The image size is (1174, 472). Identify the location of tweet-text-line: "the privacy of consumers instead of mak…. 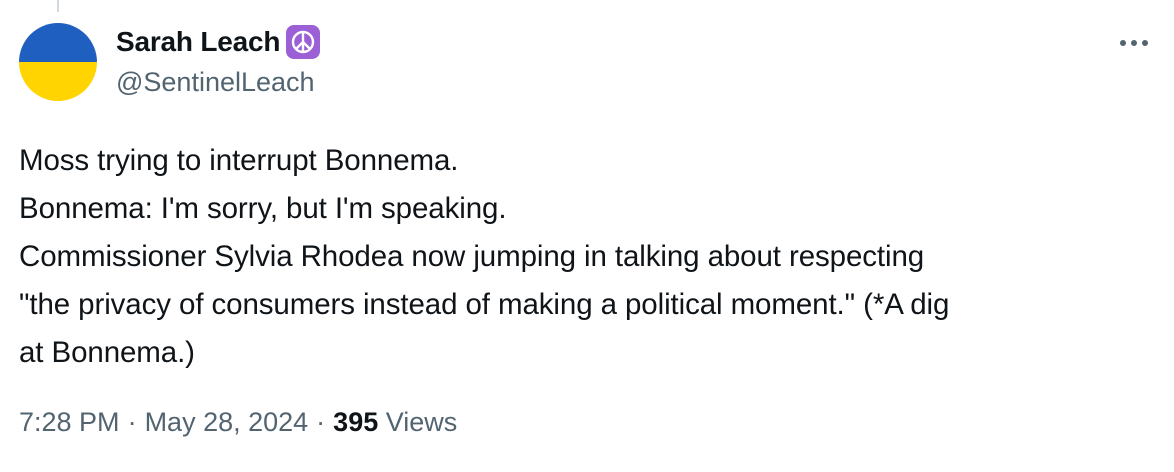
(484, 304).